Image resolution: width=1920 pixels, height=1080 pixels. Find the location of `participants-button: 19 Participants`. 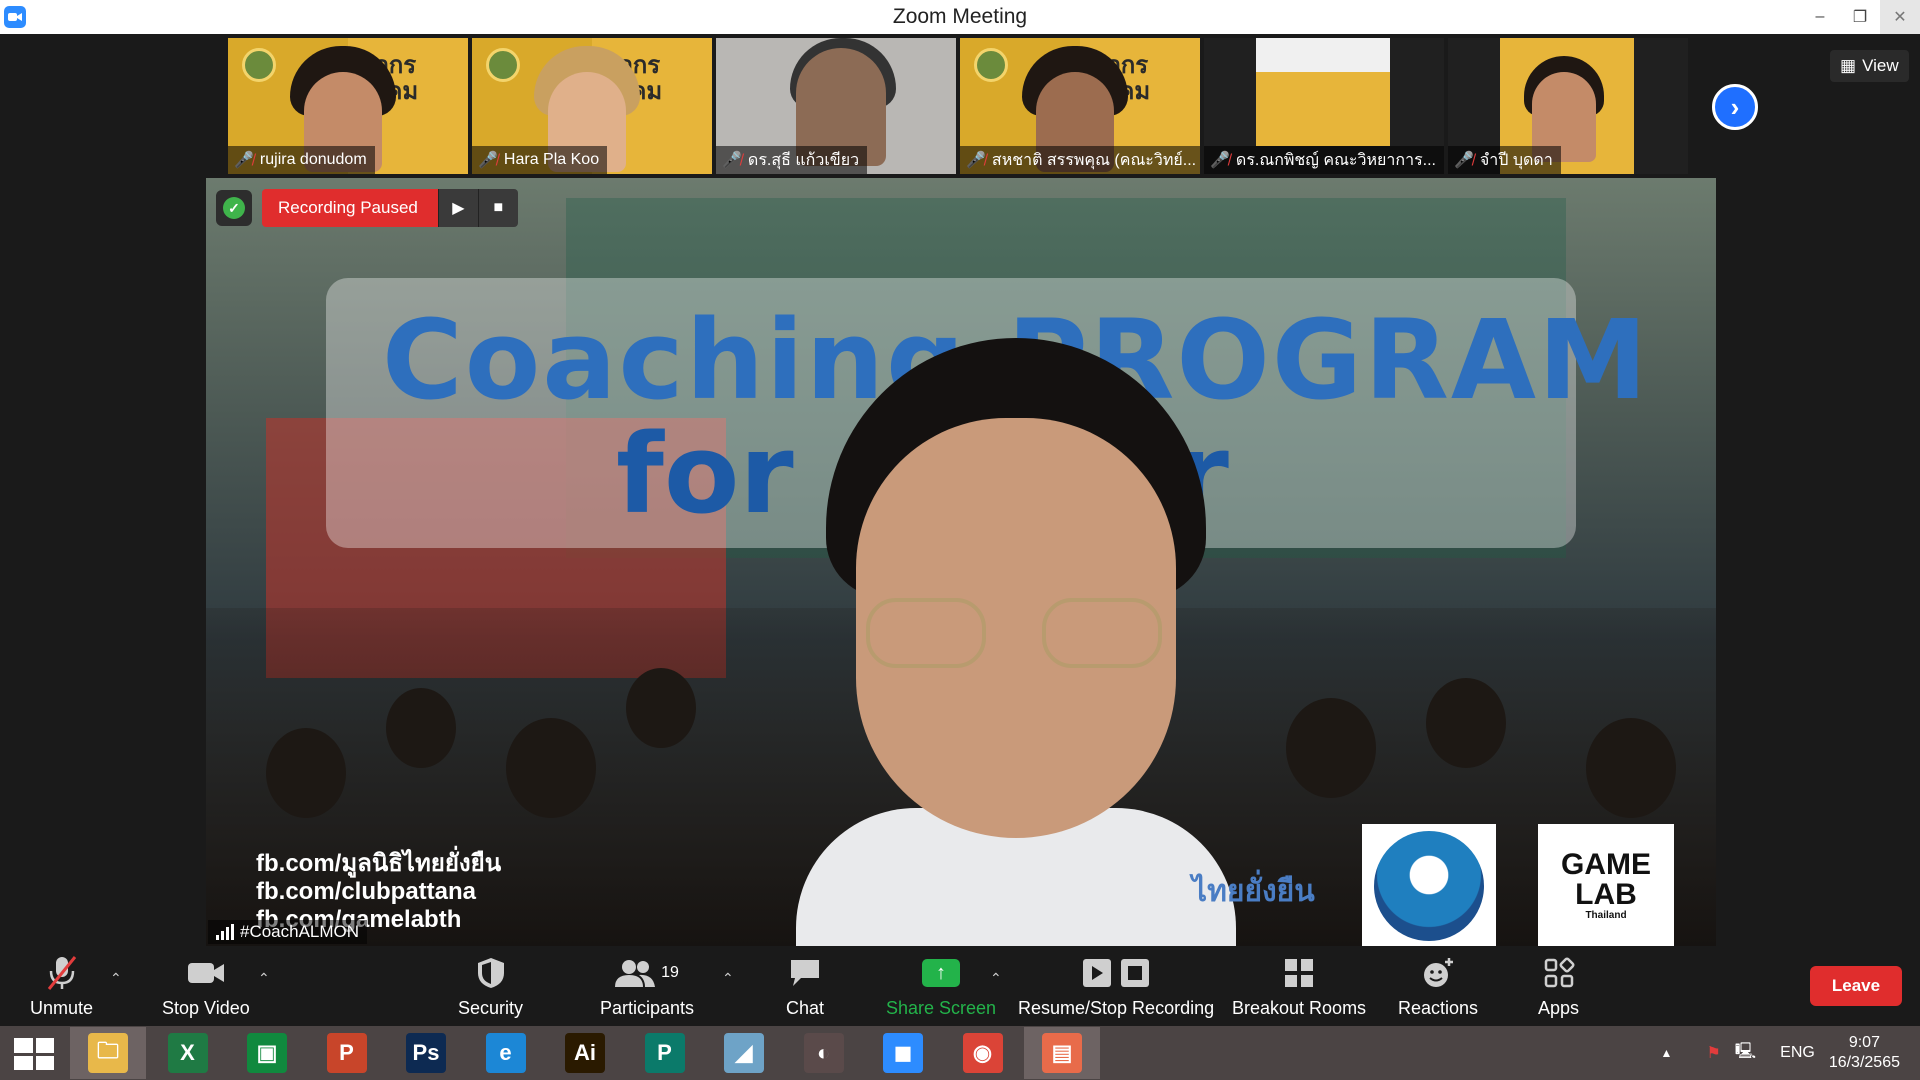

participants-button: 19 Participants is located at coordinates (647, 986).